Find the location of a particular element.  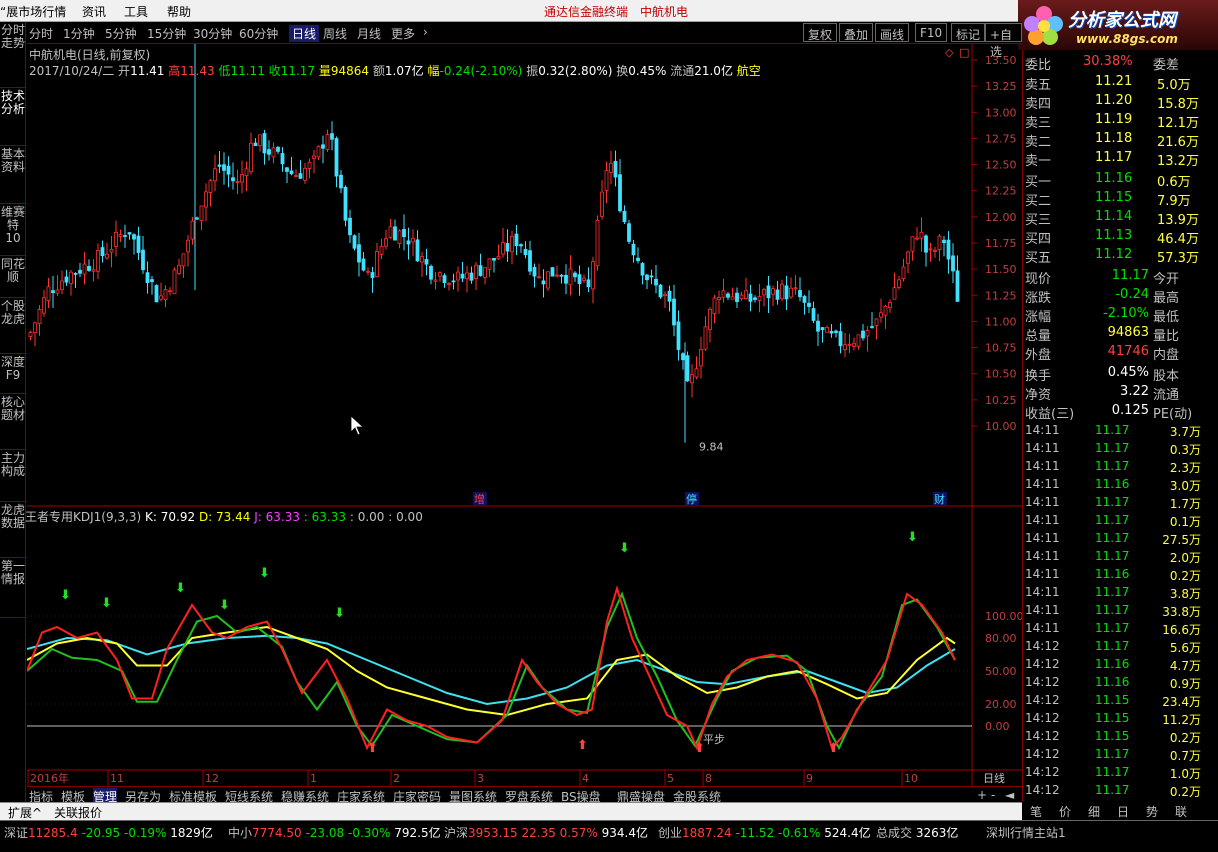

period-tab-4: 30分钟 is located at coordinates (212, 33).